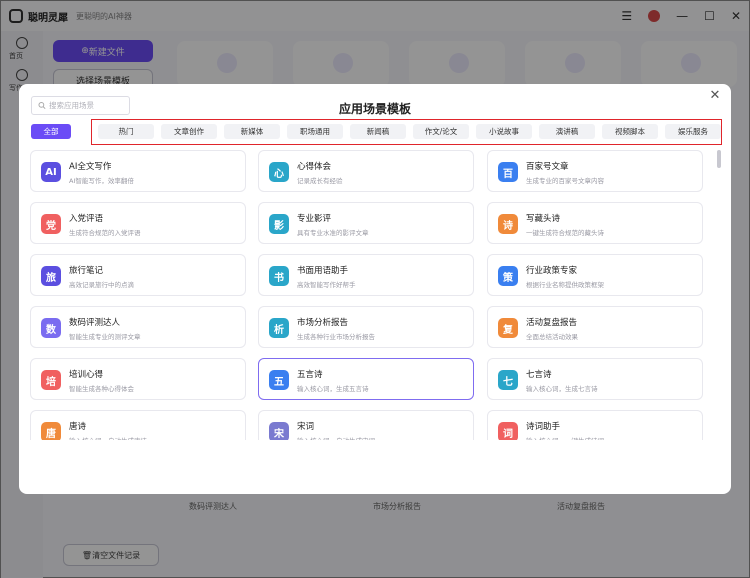  Describe the element at coordinates (508, 224) in the screenshot. I see `template-icon: 诗` at that location.